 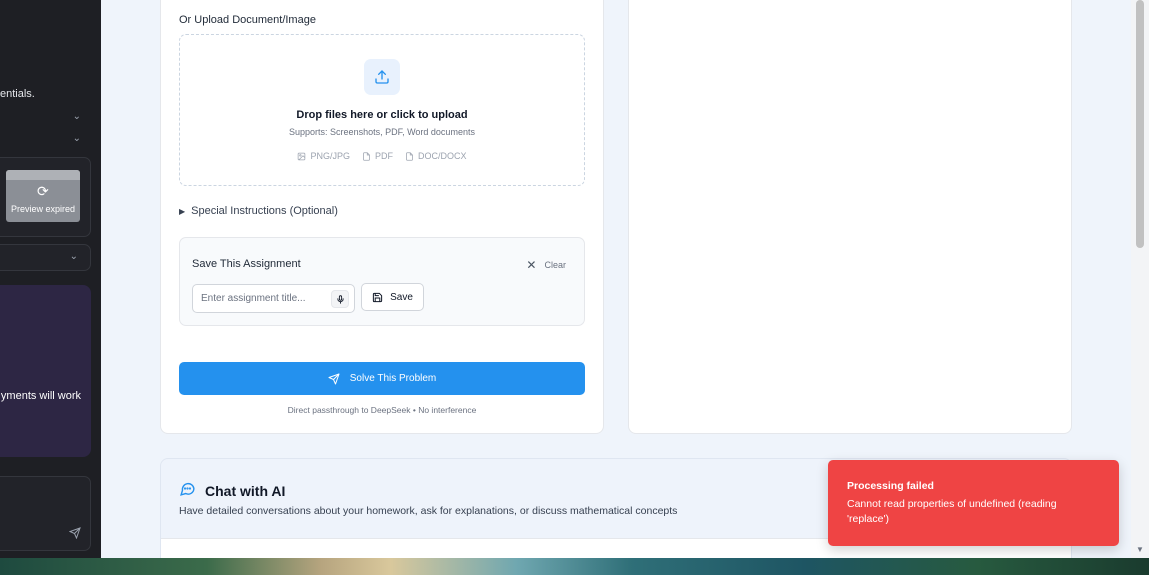 I want to click on chat-bubble-icon, so click(x=187, y=491).